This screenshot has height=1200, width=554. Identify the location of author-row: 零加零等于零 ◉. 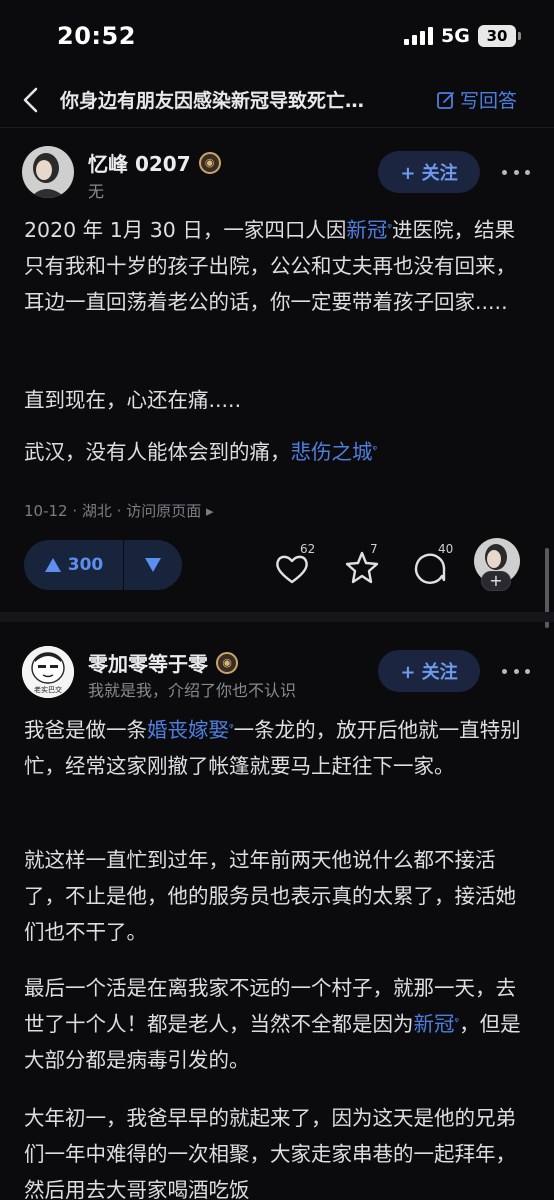
(163, 662).